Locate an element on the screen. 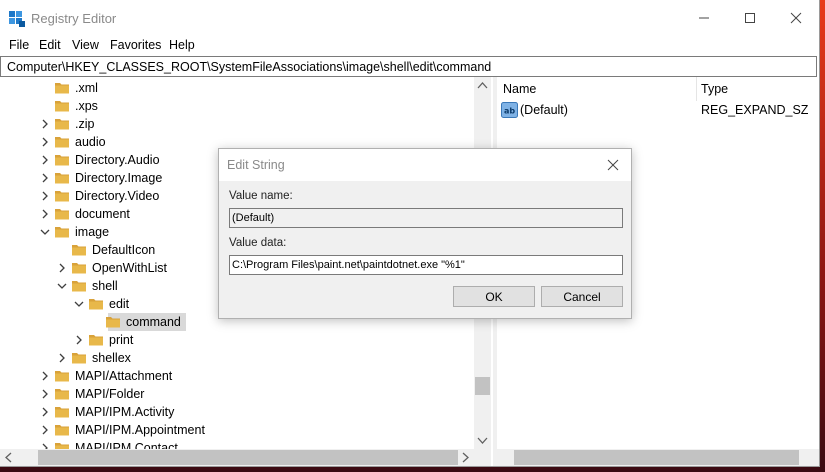 Image resolution: width=825 pixels, height=472 pixels. tree-node-label: .xps is located at coordinates (86, 106).